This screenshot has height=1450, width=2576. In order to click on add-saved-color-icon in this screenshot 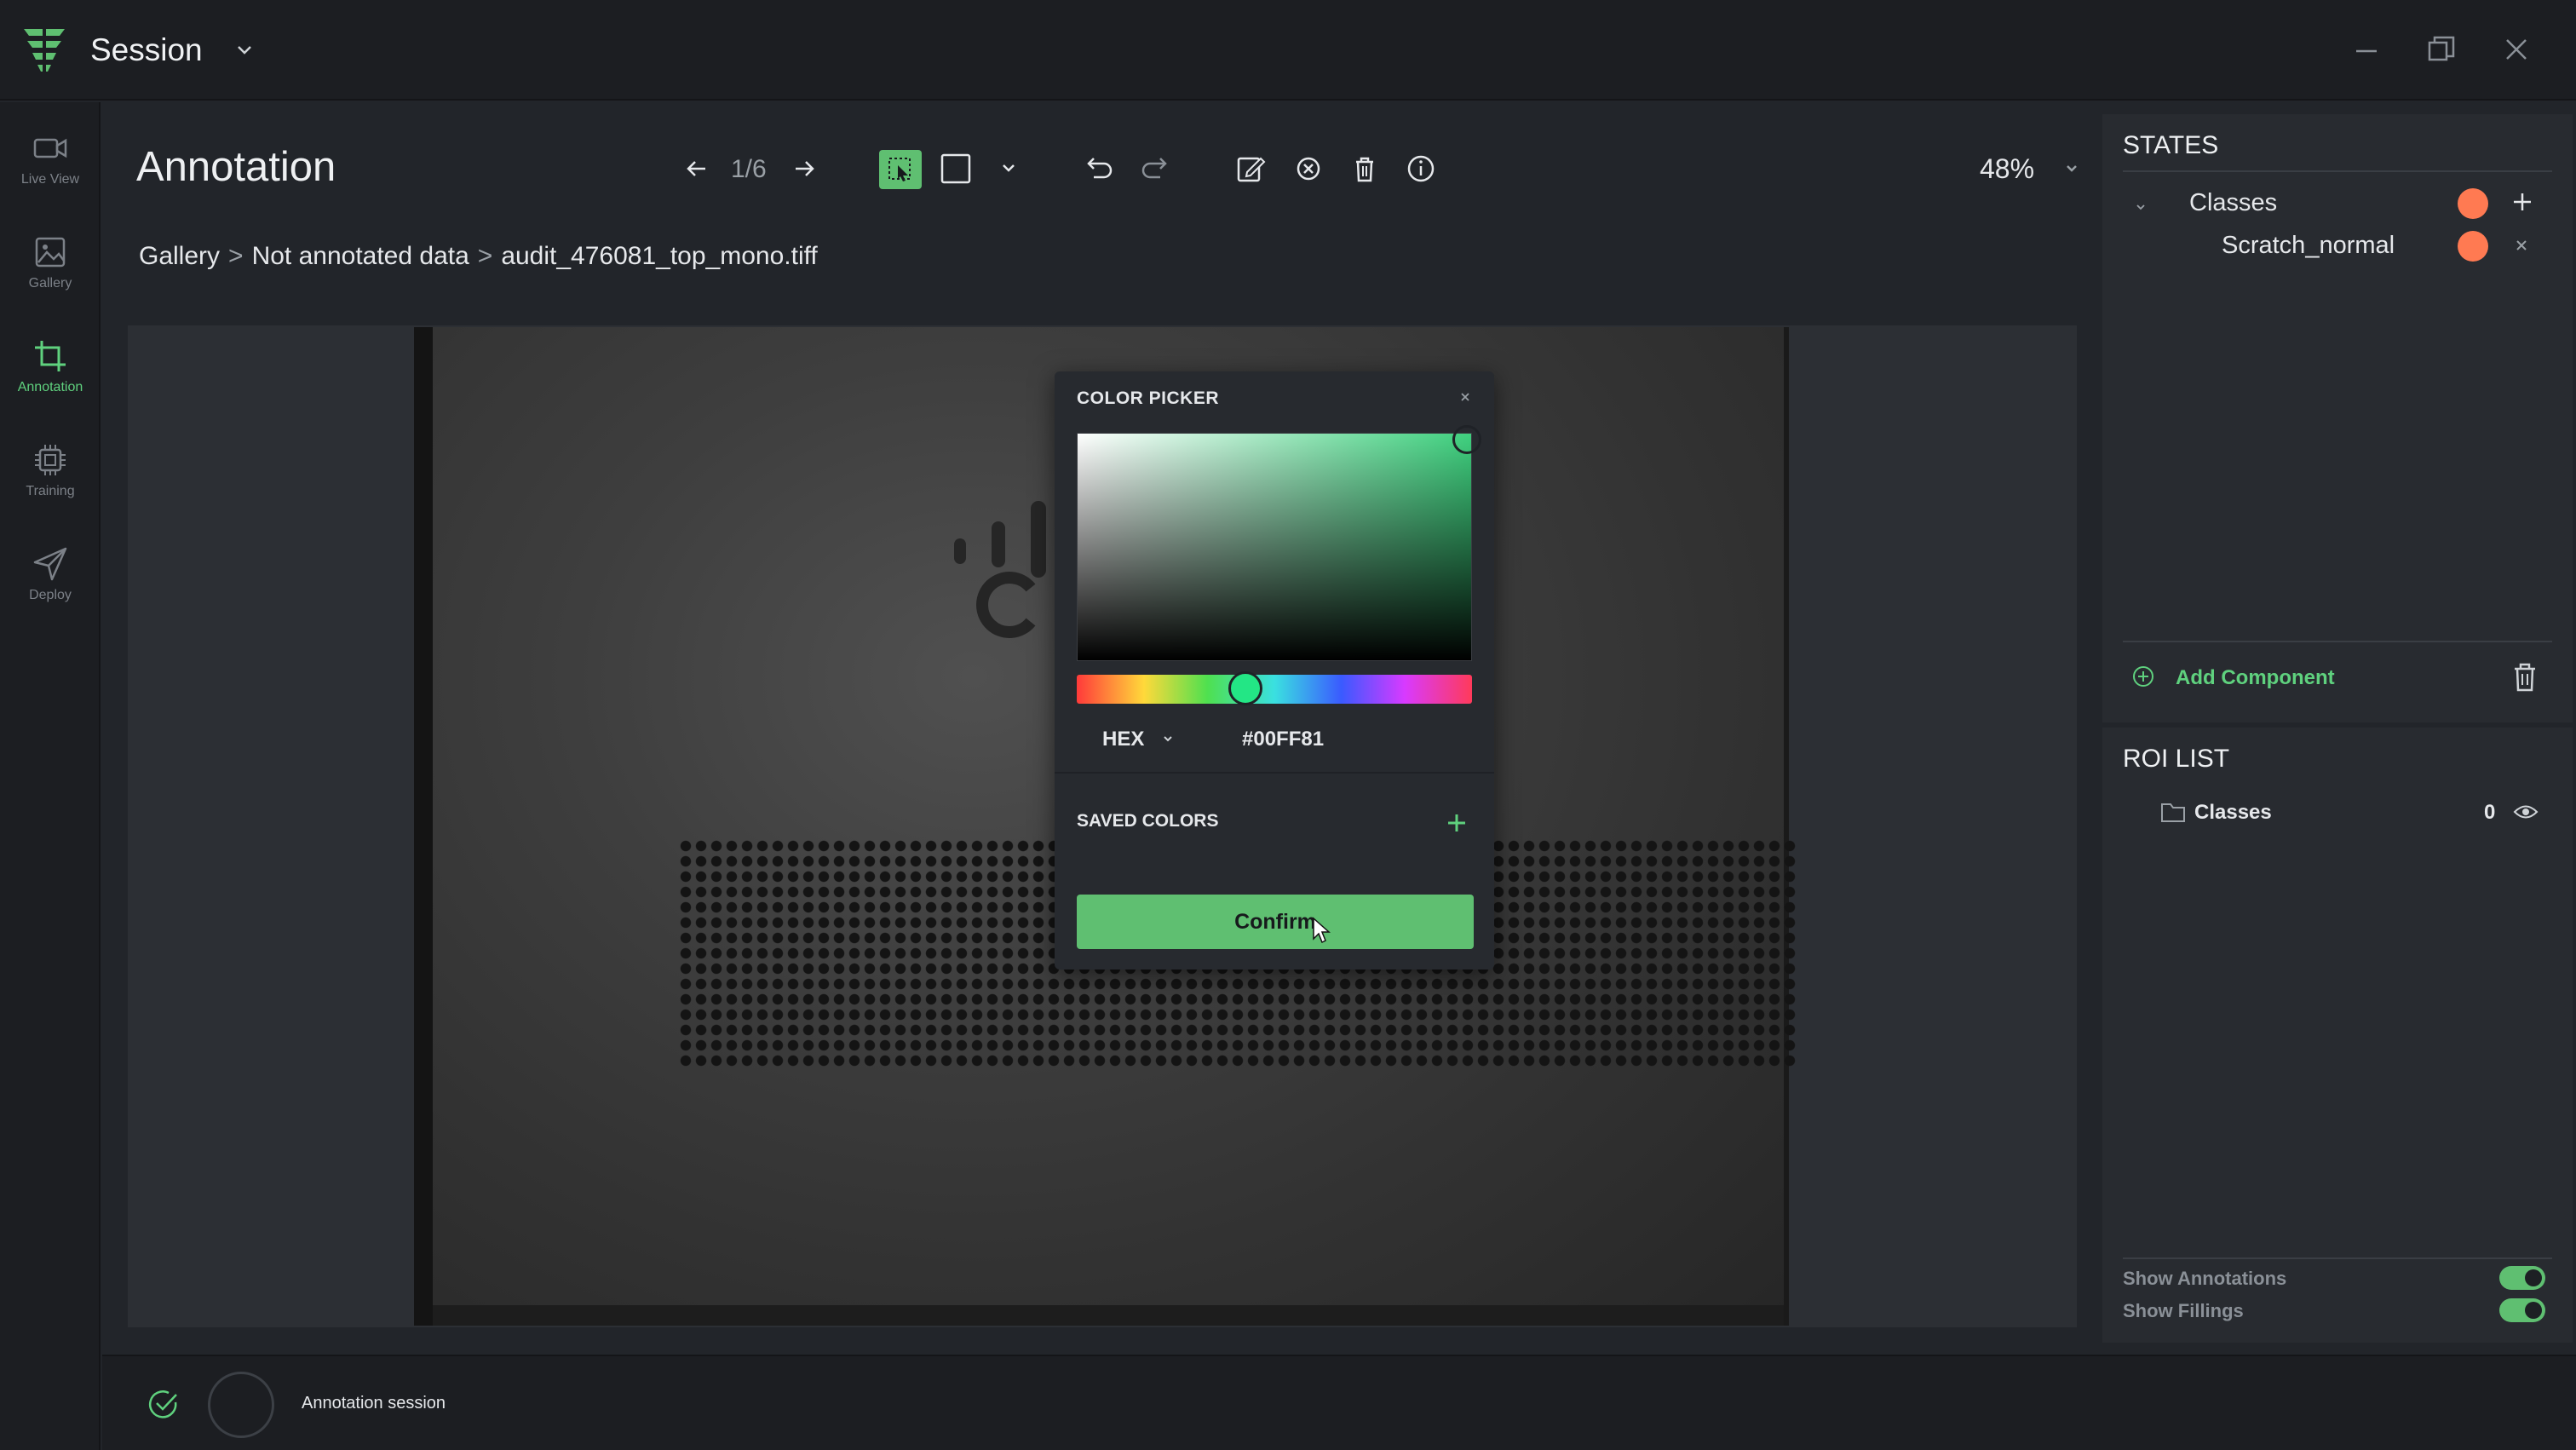, I will do `click(1457, 823)`.